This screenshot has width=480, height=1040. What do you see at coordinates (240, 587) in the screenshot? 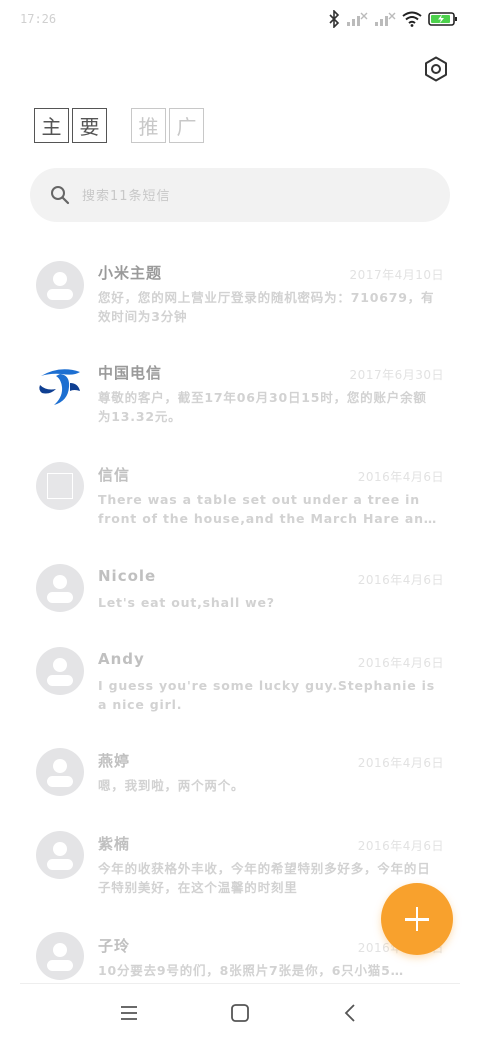
I see `conversation-item: Nicole 2016年4月6日 Let's eat out,shall we?` at bounding box center [240, 587].